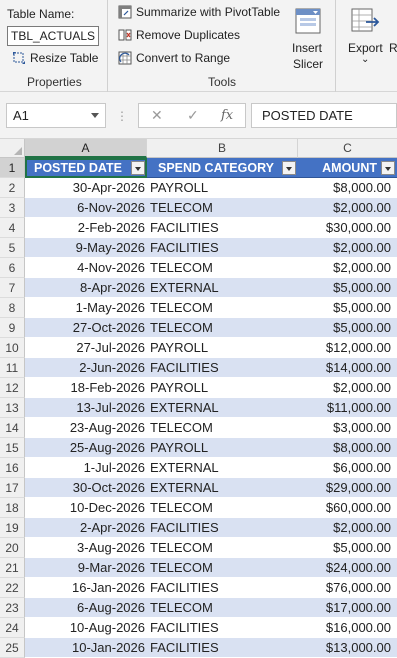  Describe the element at coordinates (56, 115) in the screenshot. I see `name-box: A1` at that location.